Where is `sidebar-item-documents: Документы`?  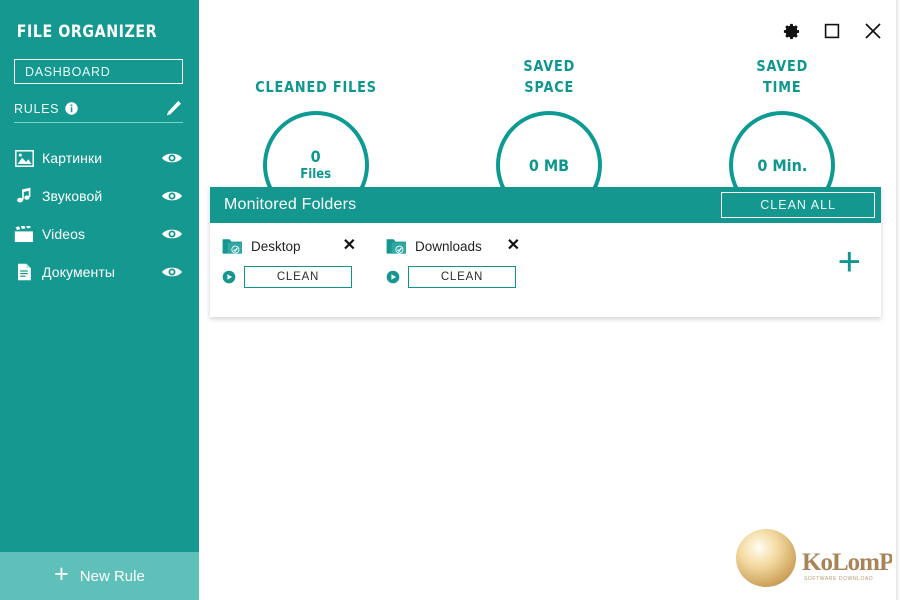
sidebar-item-documents: Документы is located at coordinates (99, 272).